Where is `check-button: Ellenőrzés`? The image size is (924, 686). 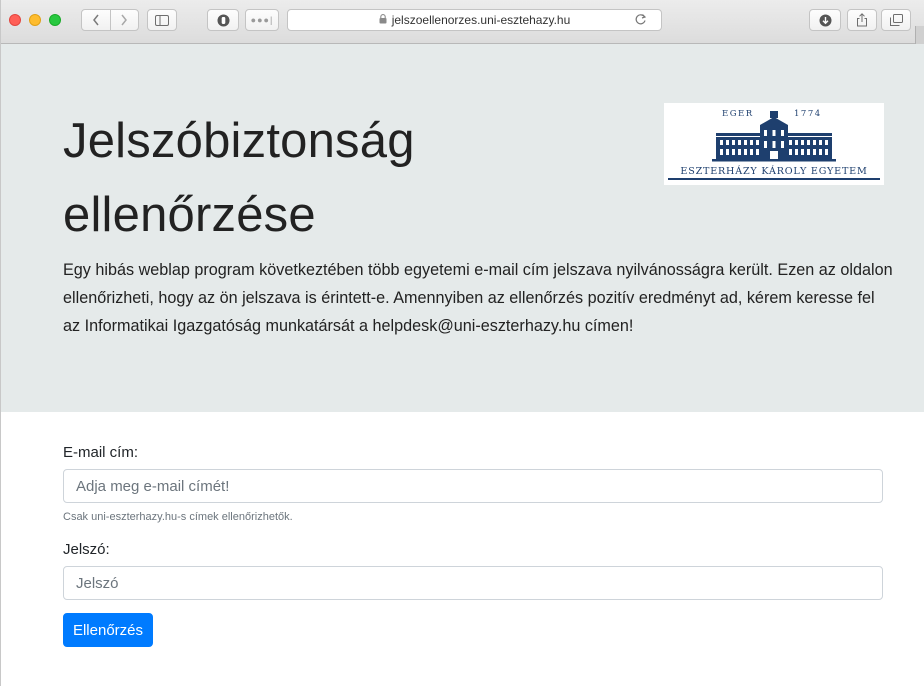 check-button: Ellenőrzés is located at coordinates (108, 630).